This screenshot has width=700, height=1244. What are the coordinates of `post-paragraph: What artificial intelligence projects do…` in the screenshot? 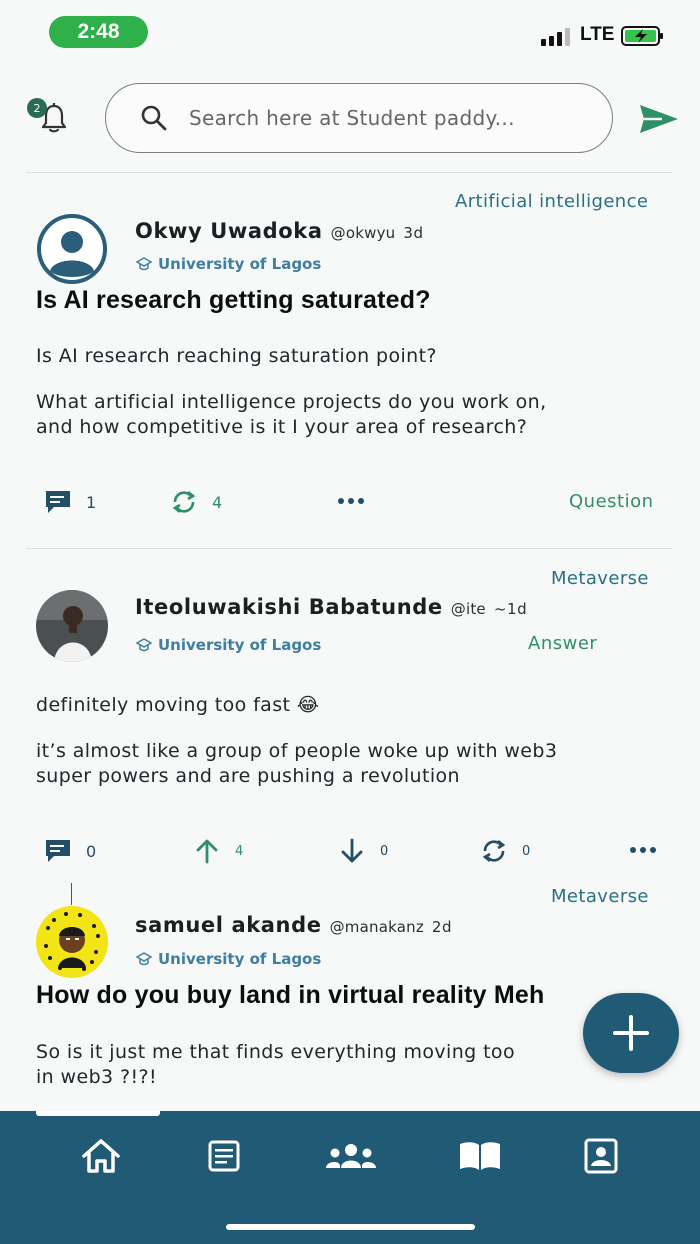 It's located at (291, 402).